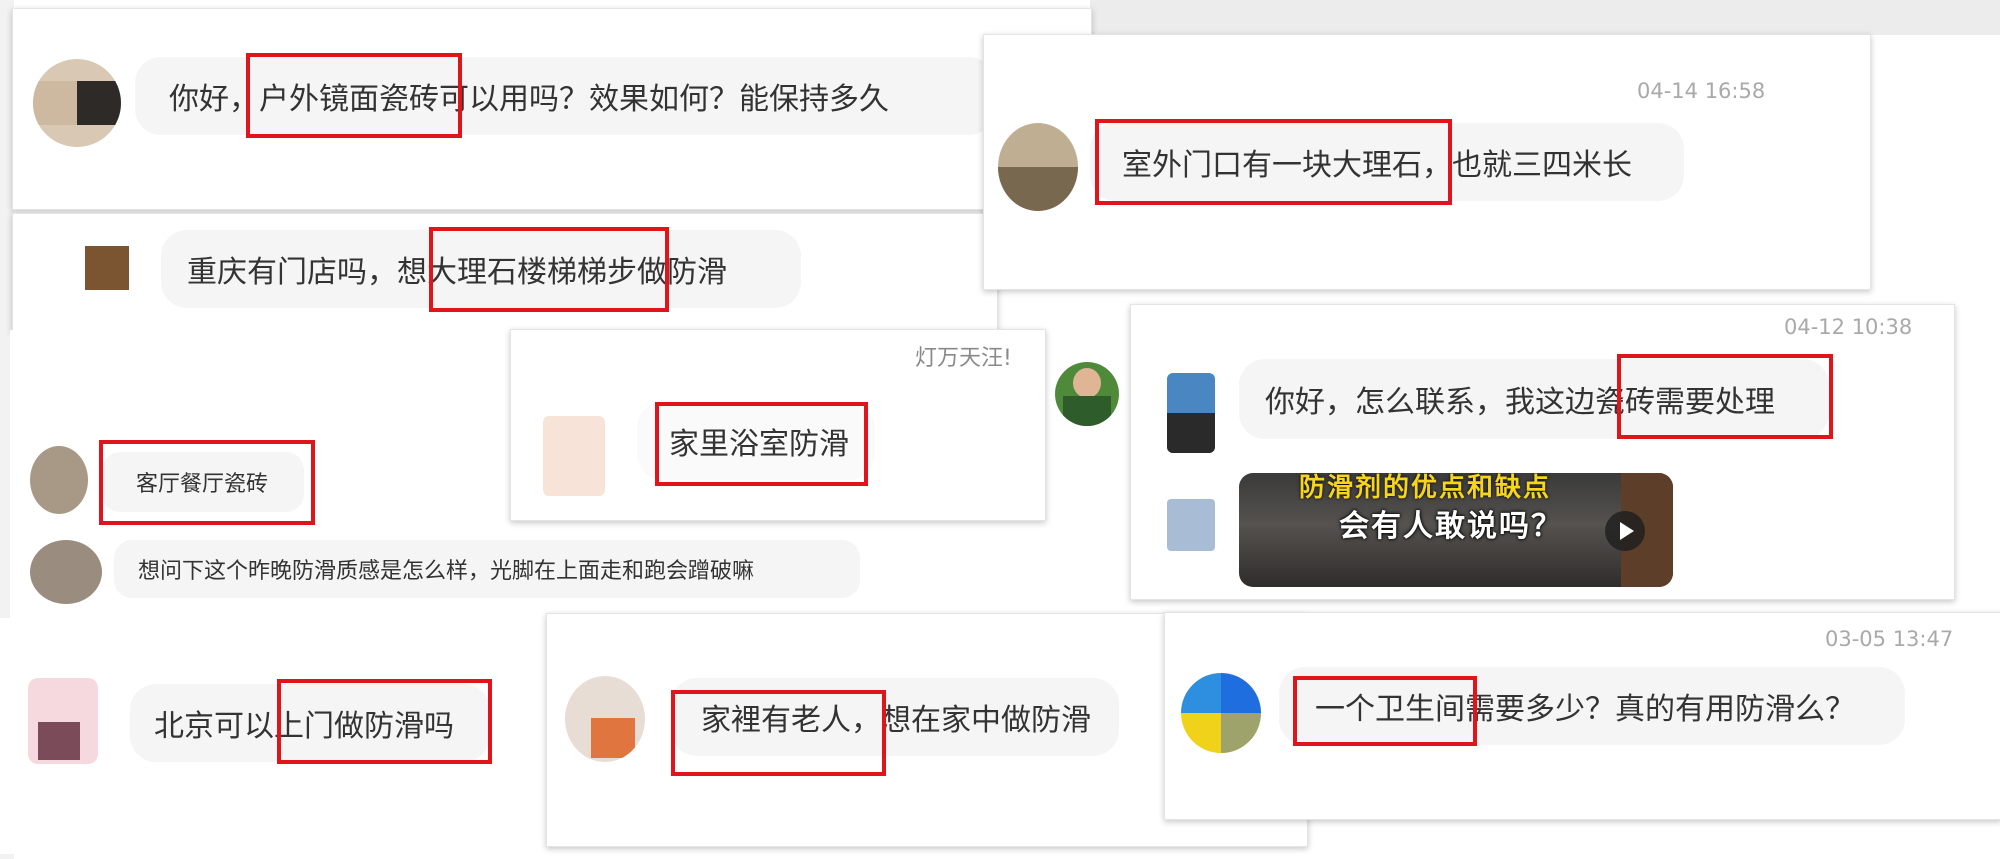 The width and height of the screenshot is (2000, 859). What do you see at coordinates (1451, 526) in the screenshot?
I see `video-caption: 会有人敢说吗？` at bounding box center [1451, 526].